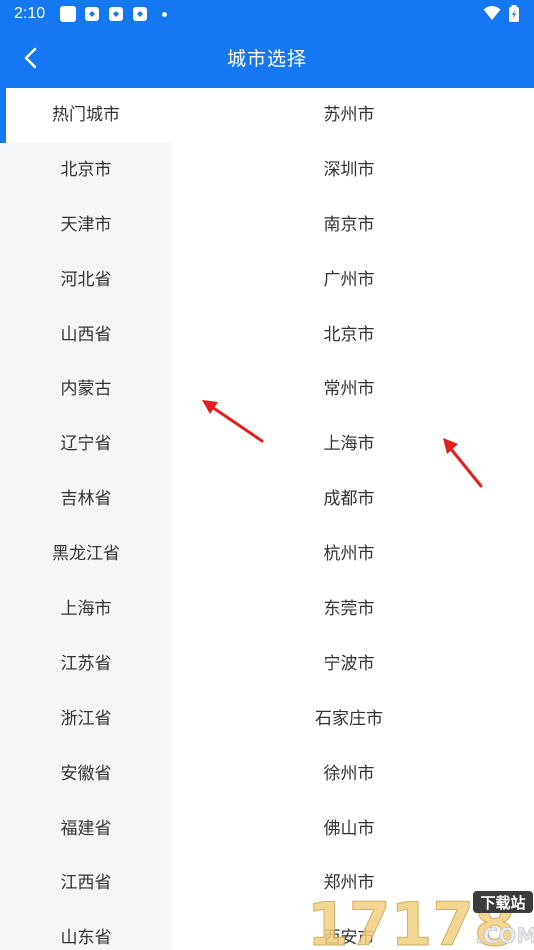 Image resolution: width=534 pixels, height=950 pixels. What do you see at coordinates (86, 829) in the screenshot?
I see `province-item: 福建省` at bounding box center [86, 829].